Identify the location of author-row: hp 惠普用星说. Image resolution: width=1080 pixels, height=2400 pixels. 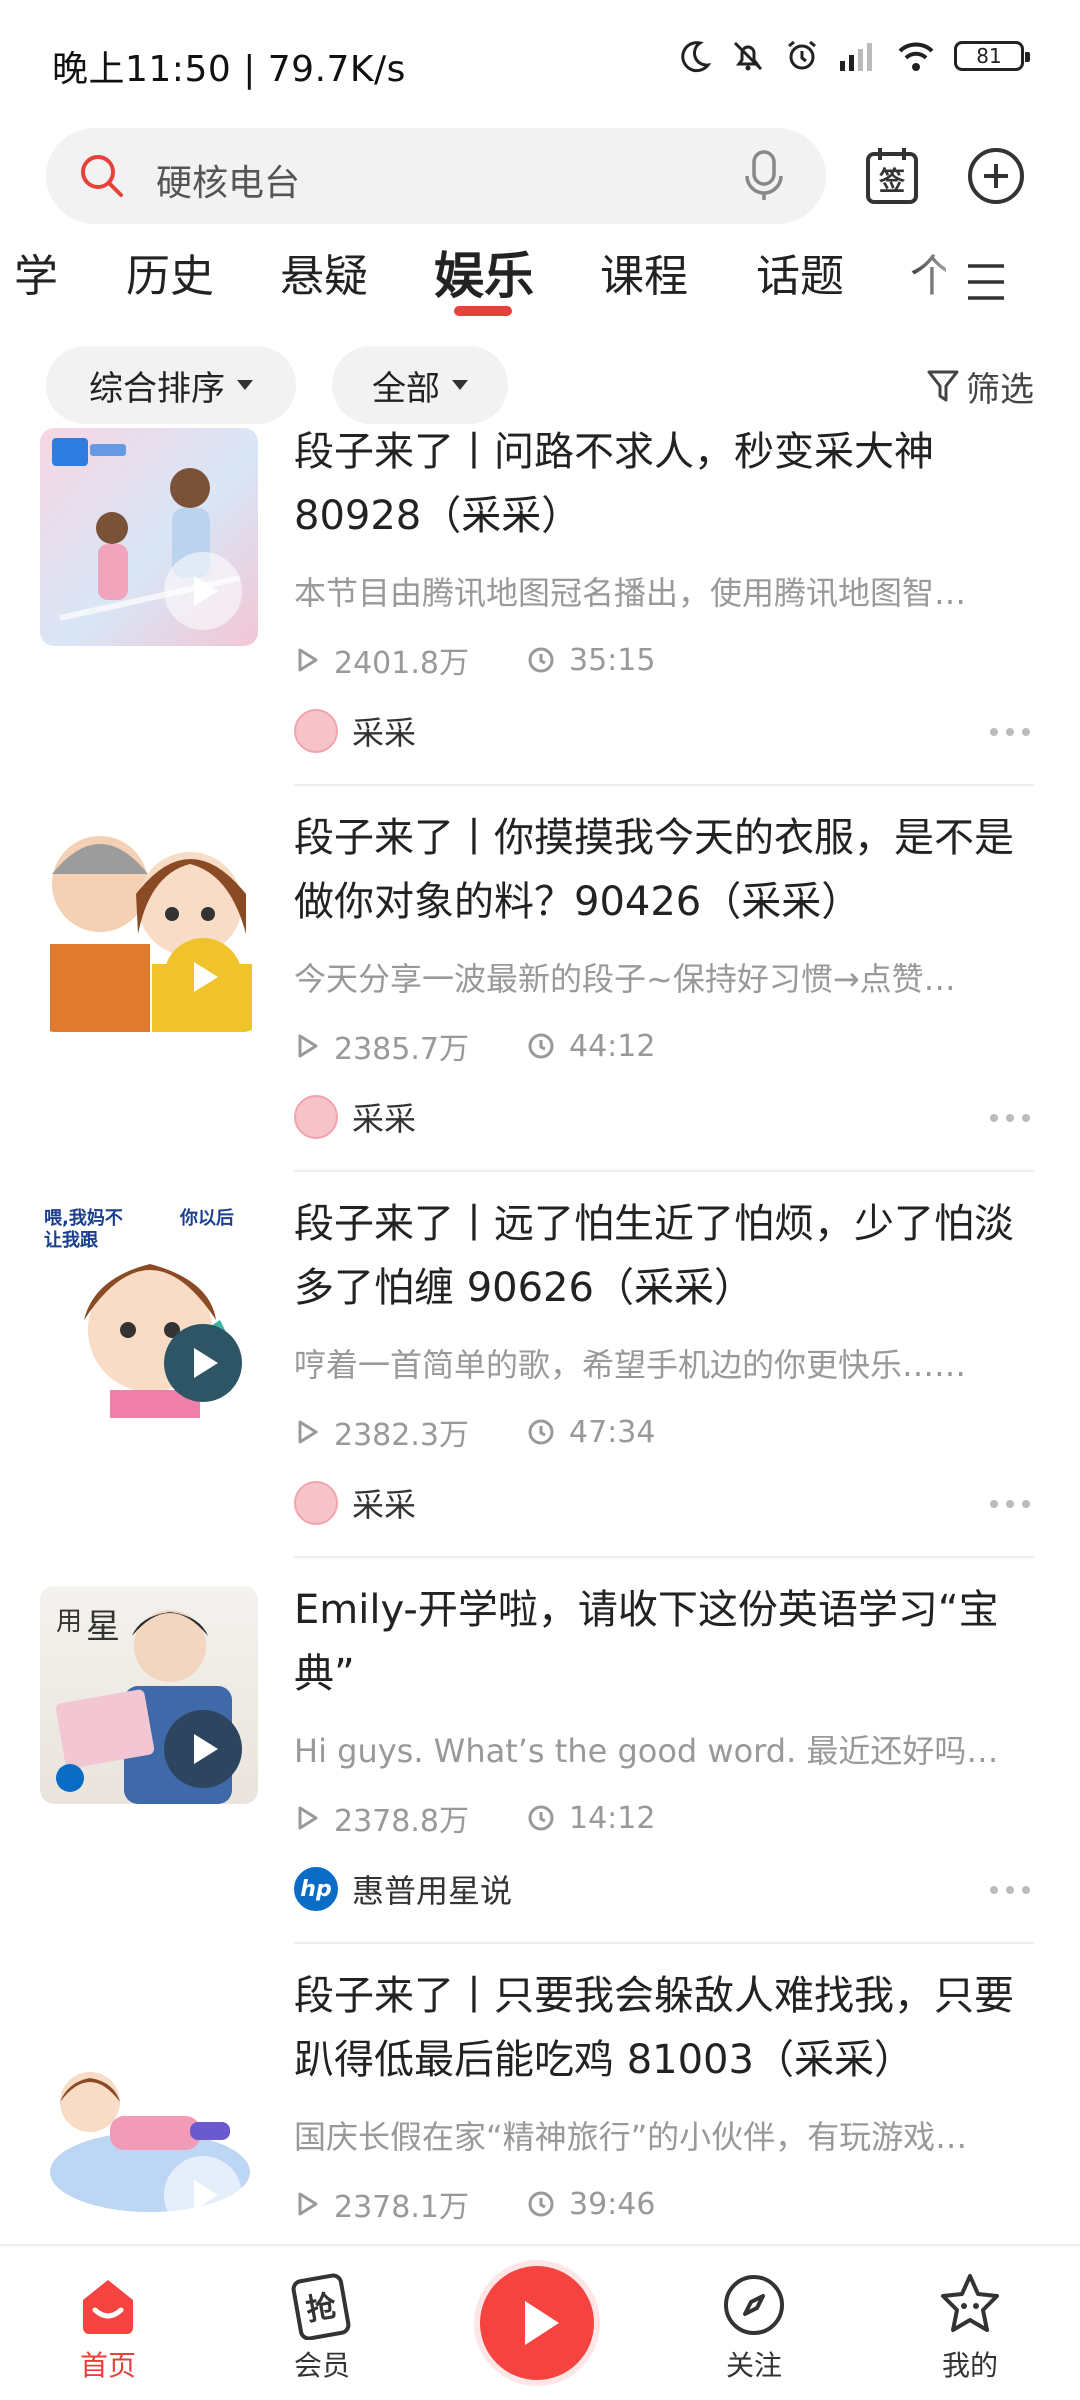
(403, 1889).